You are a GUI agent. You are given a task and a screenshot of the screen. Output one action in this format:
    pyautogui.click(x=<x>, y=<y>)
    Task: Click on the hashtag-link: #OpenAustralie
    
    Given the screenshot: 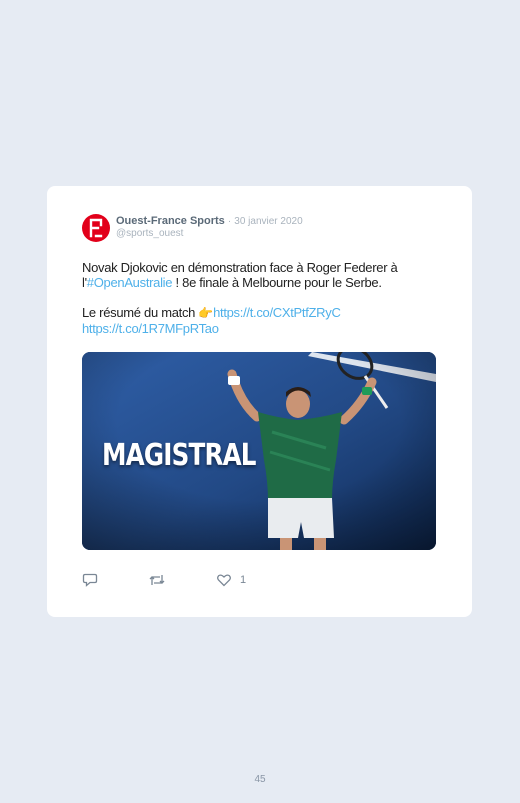 What is the action you would take?
    pyautogui.click(x=130, y=282)
    